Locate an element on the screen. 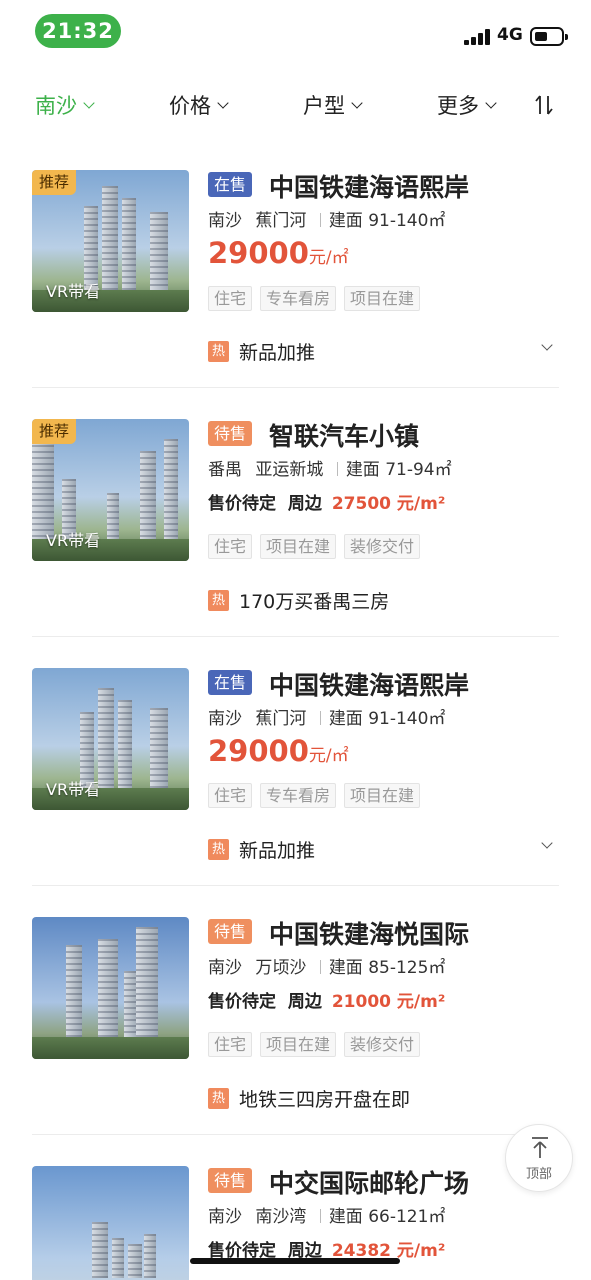 The image size is (591, 1280). promo-row: 热 地铁三四房开盘在即 is located at coordinates (381, 1098).